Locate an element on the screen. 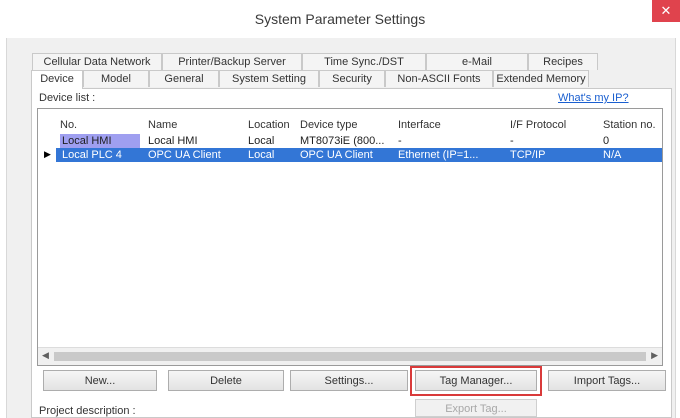 The image size is (680, 418). column-header-interface: Interface is located at coordinates (419, 125).